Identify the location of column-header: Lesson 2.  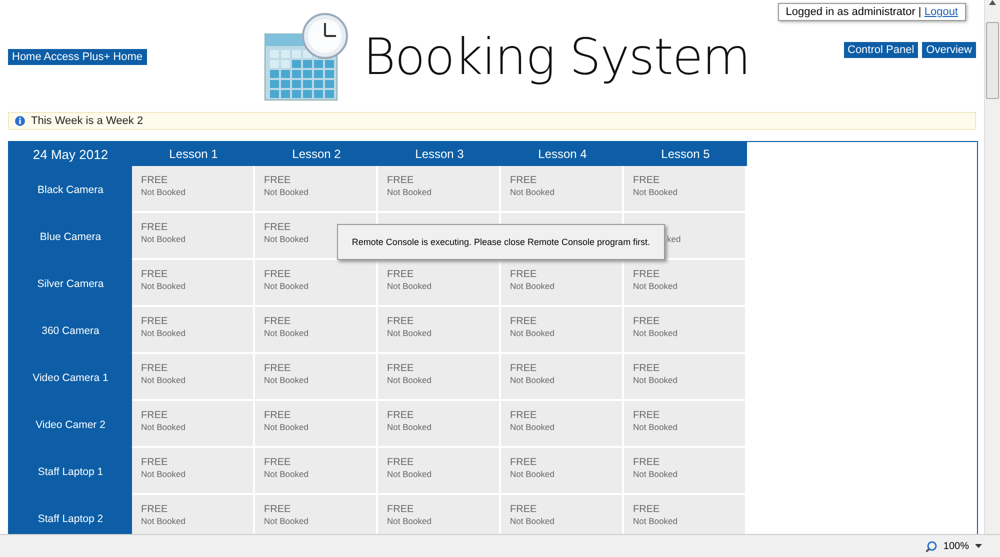
(316, 154).